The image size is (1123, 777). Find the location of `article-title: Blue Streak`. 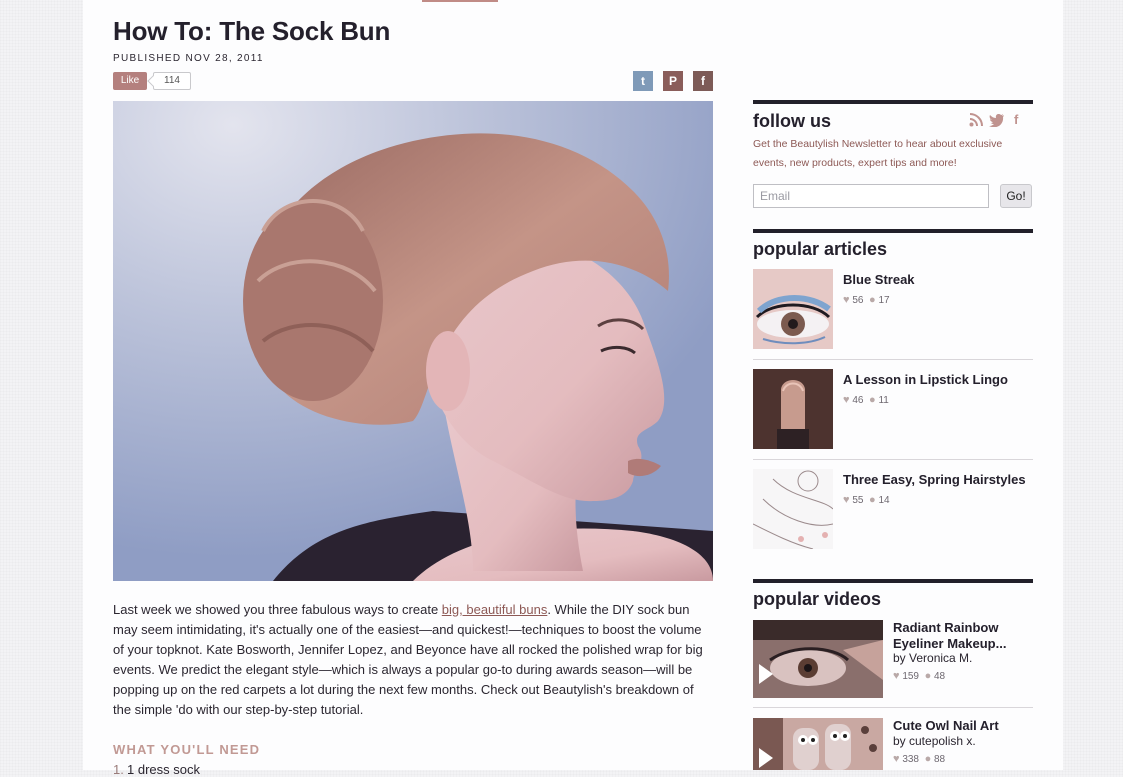

article-title: Blue Streak is located at coordinates (879, 280).